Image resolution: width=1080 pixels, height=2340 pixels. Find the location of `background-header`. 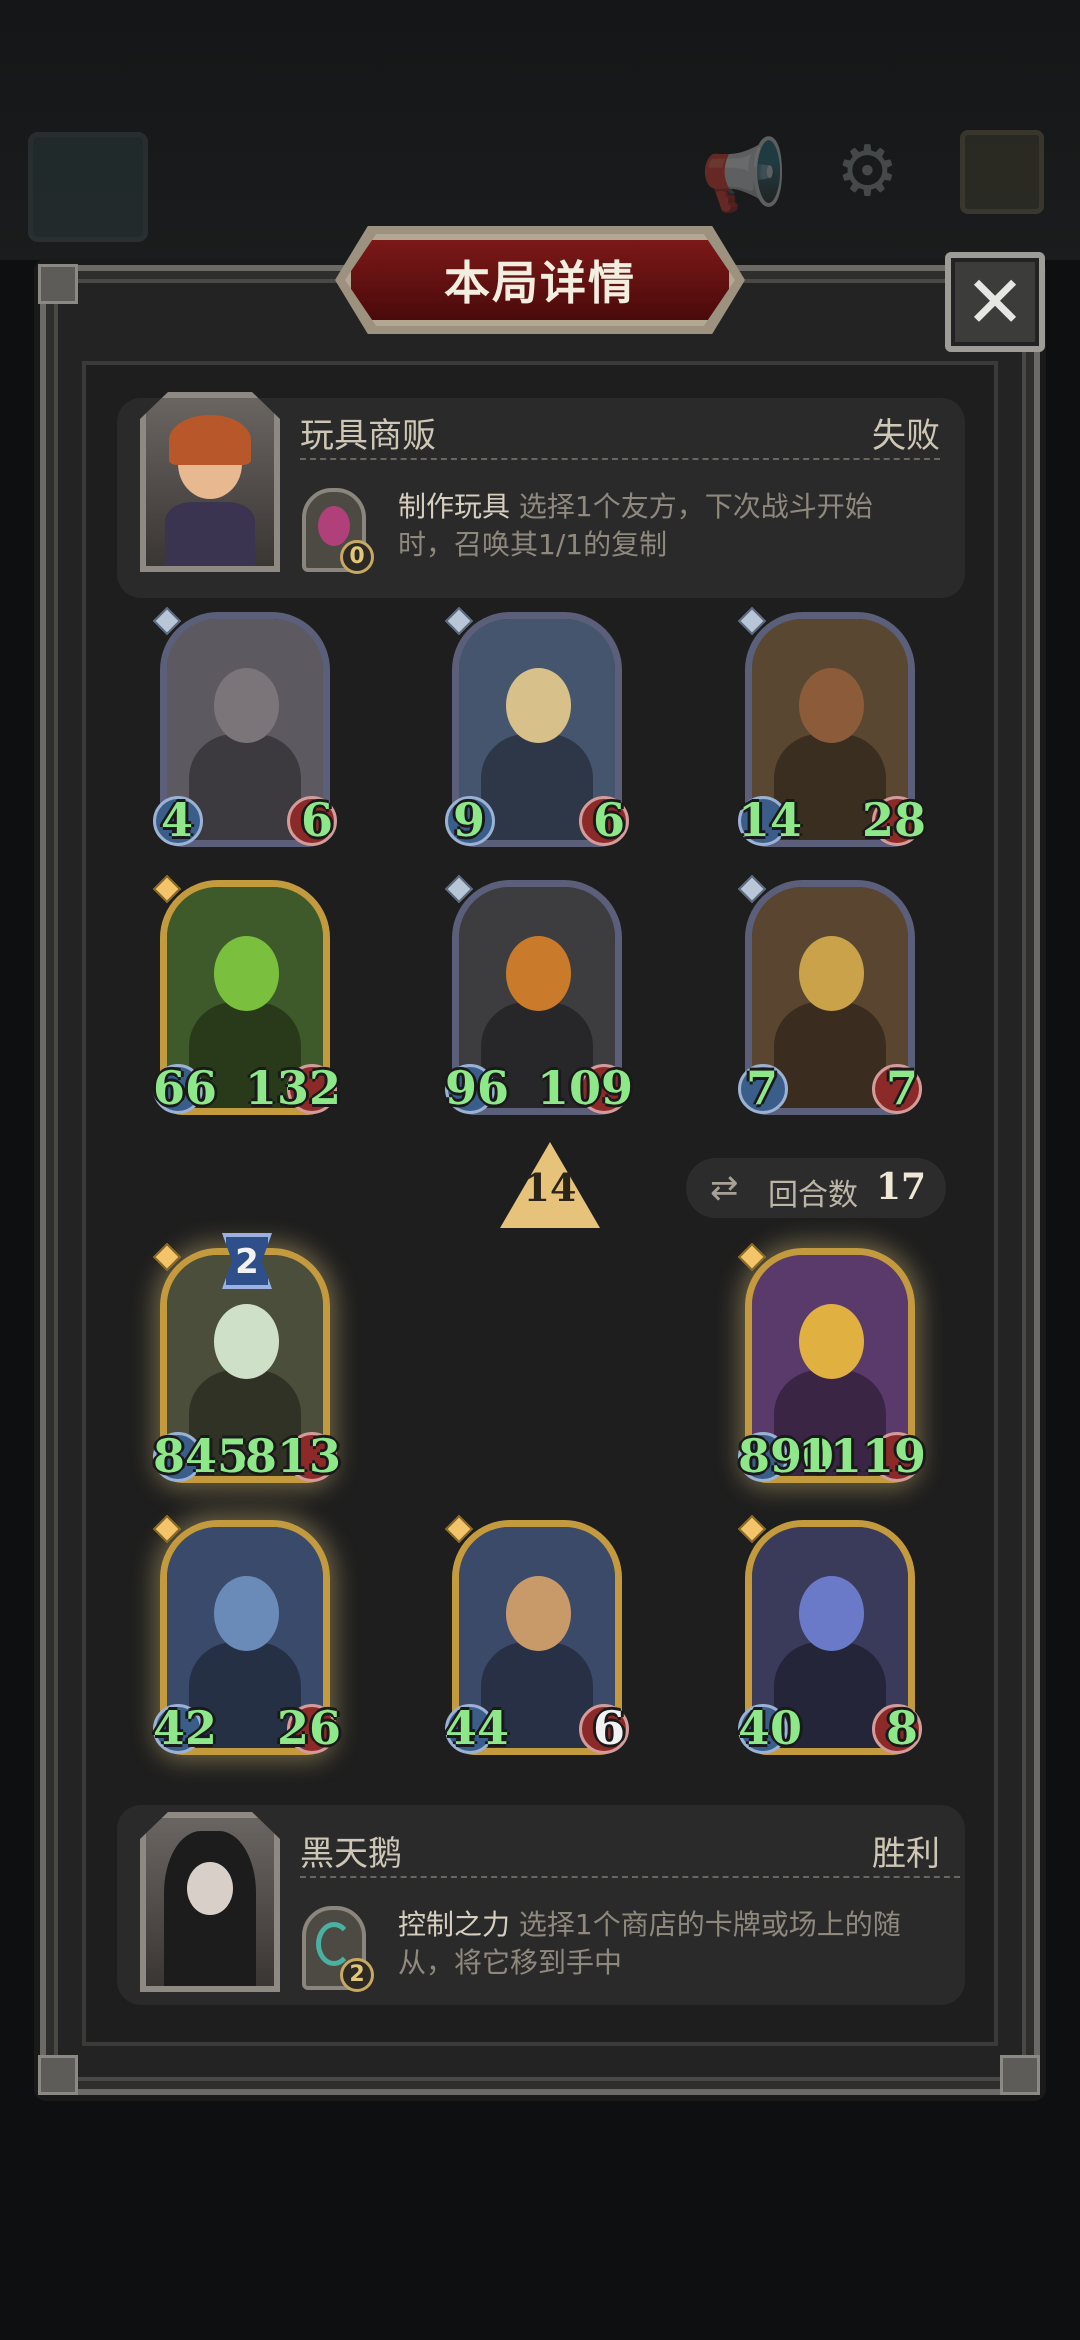

background-header is located at coordinates (540, 130).